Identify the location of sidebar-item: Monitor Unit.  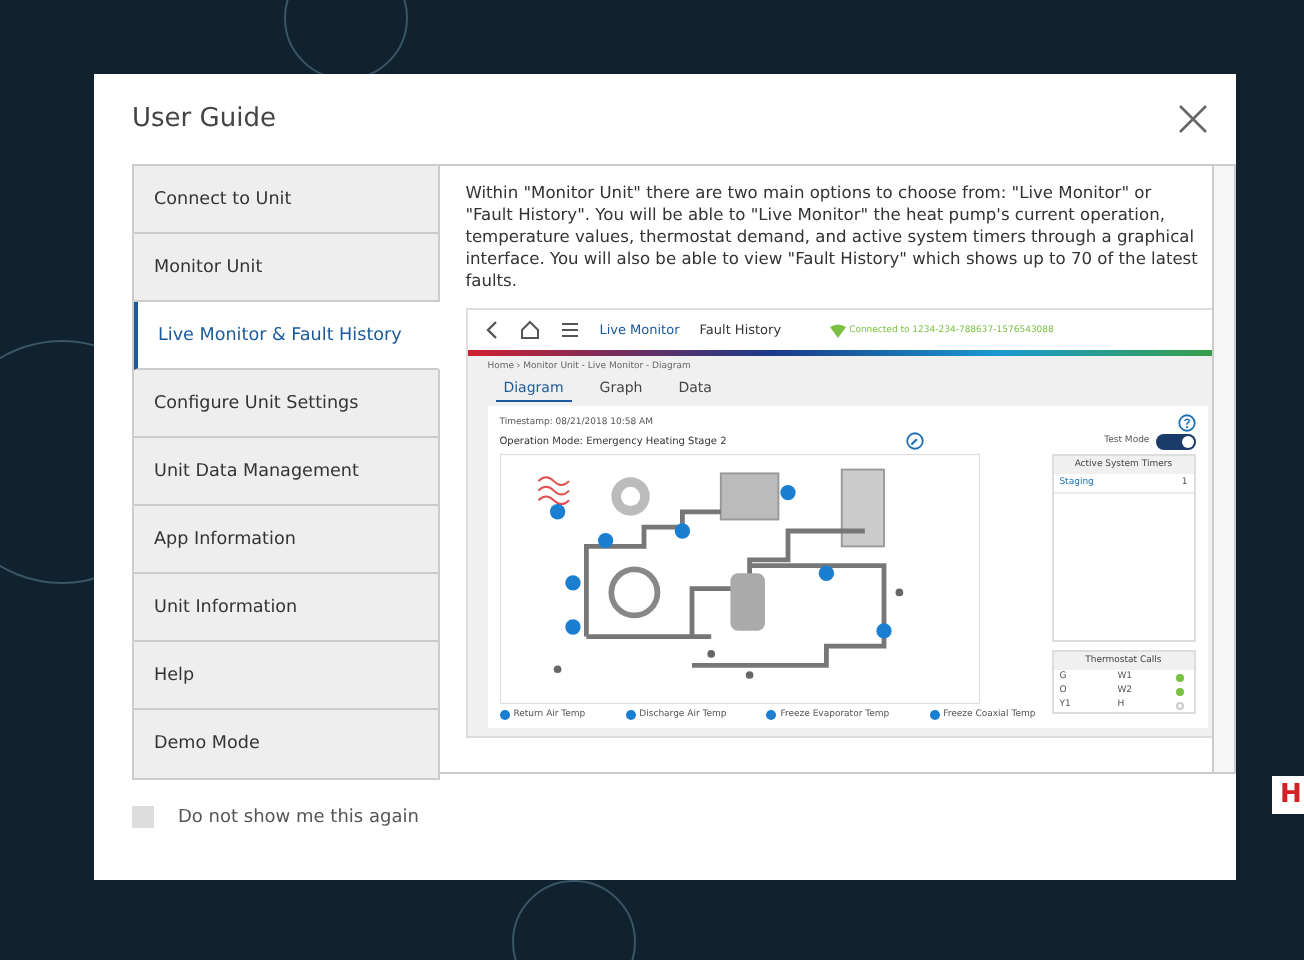
(287, 268).